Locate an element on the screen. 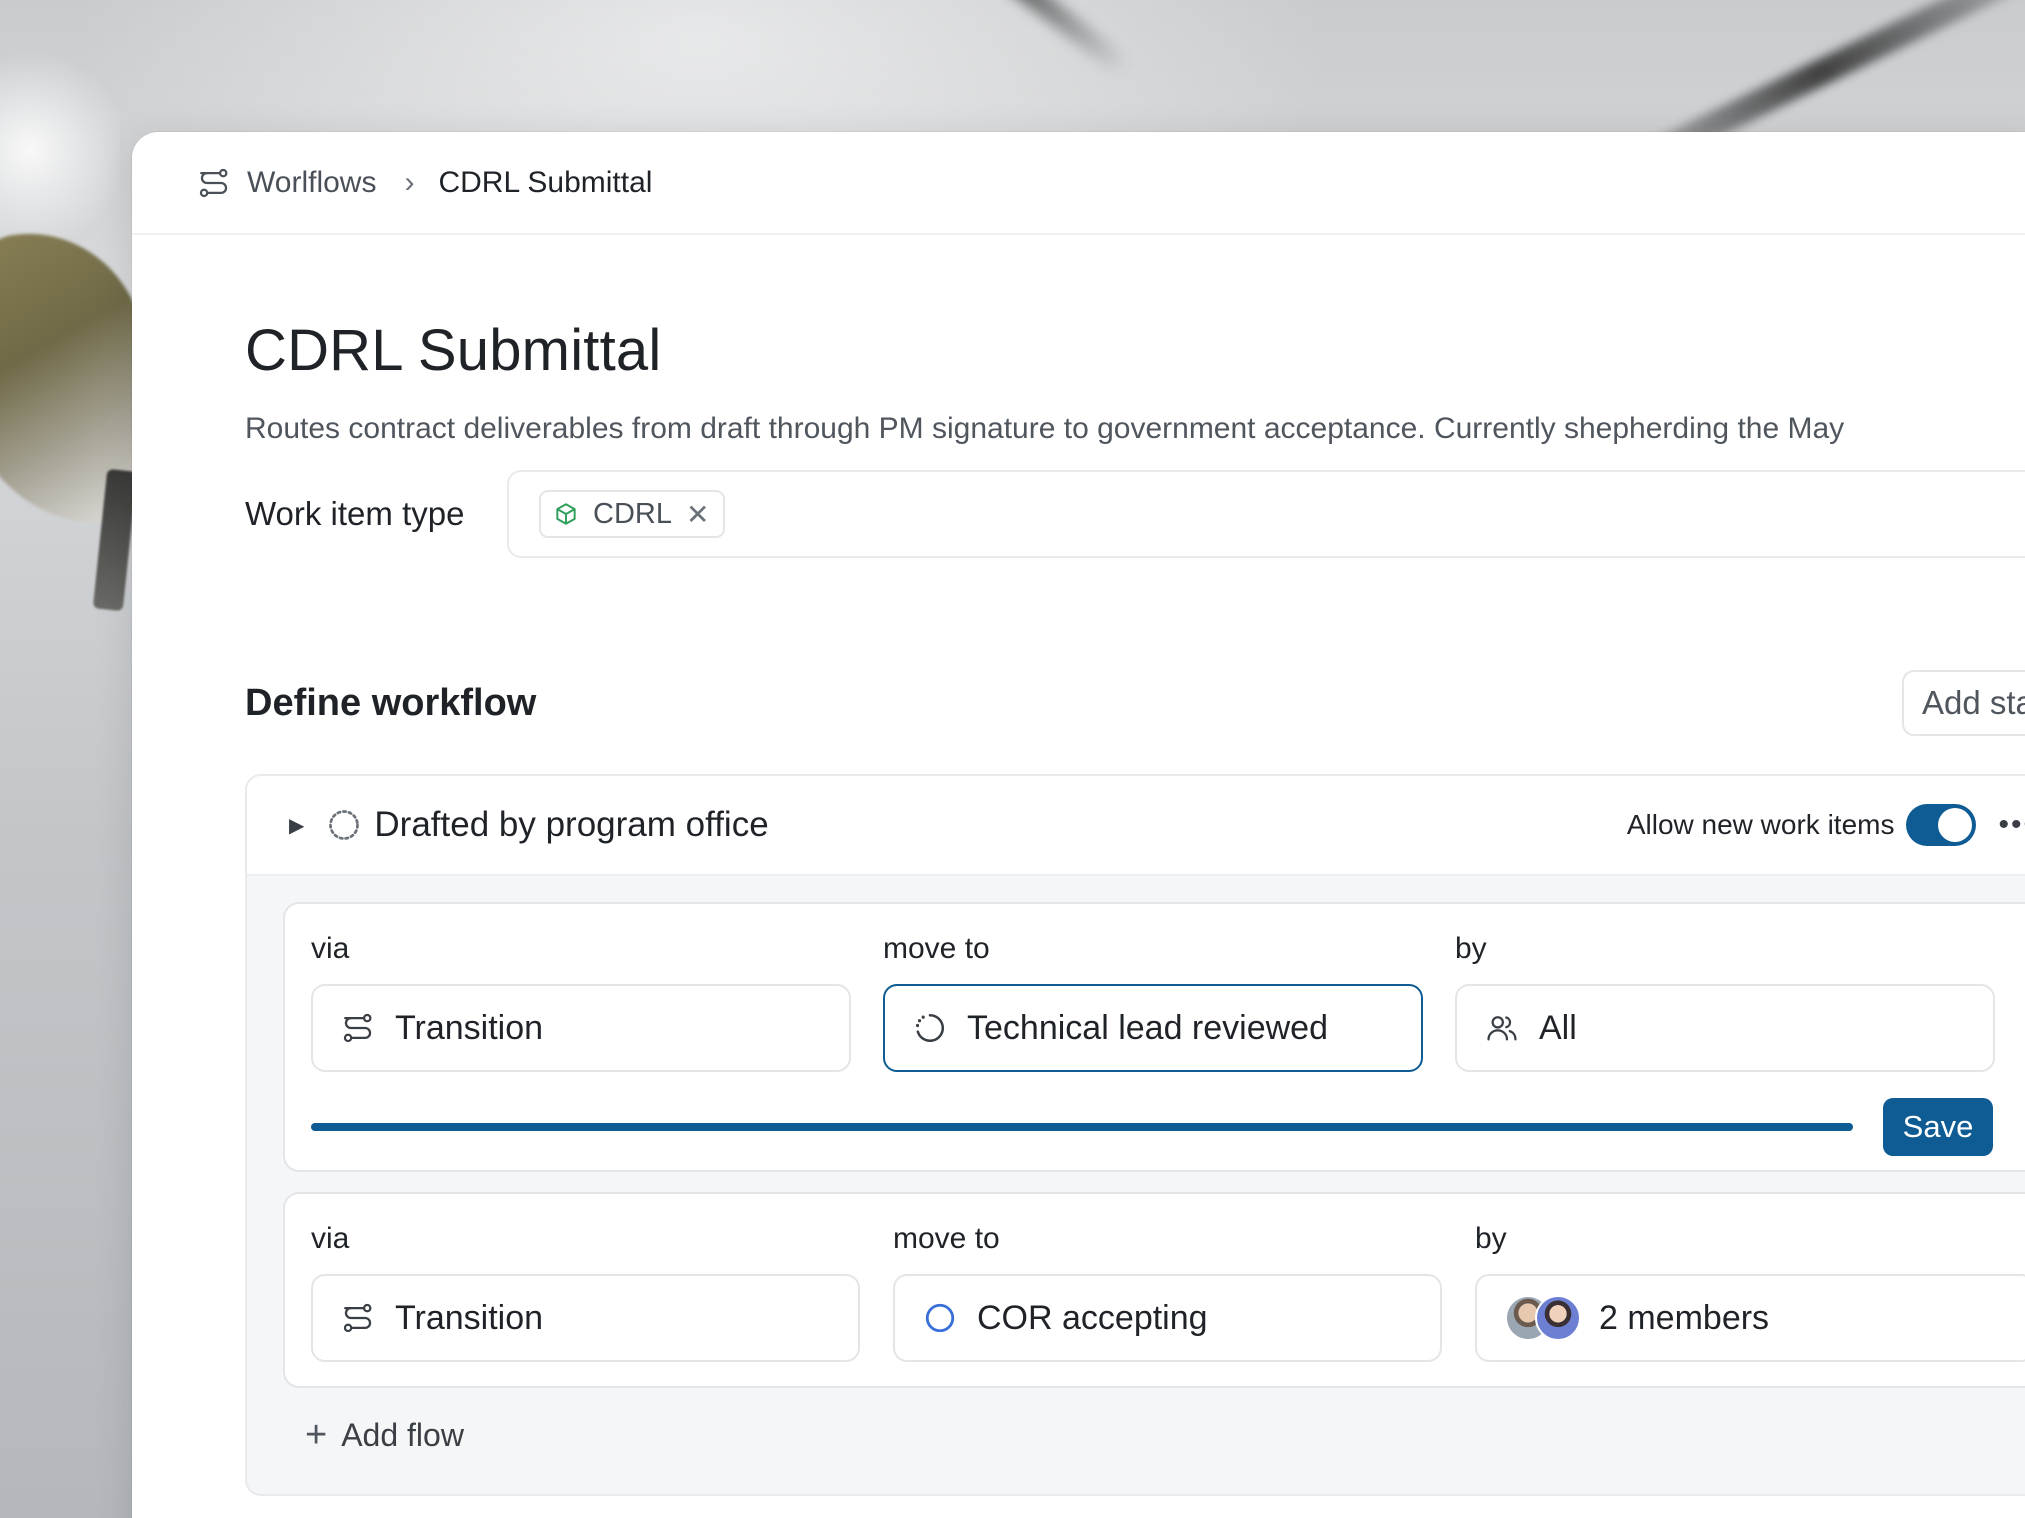  member-avatars is located at coordinates (1543, 1318).